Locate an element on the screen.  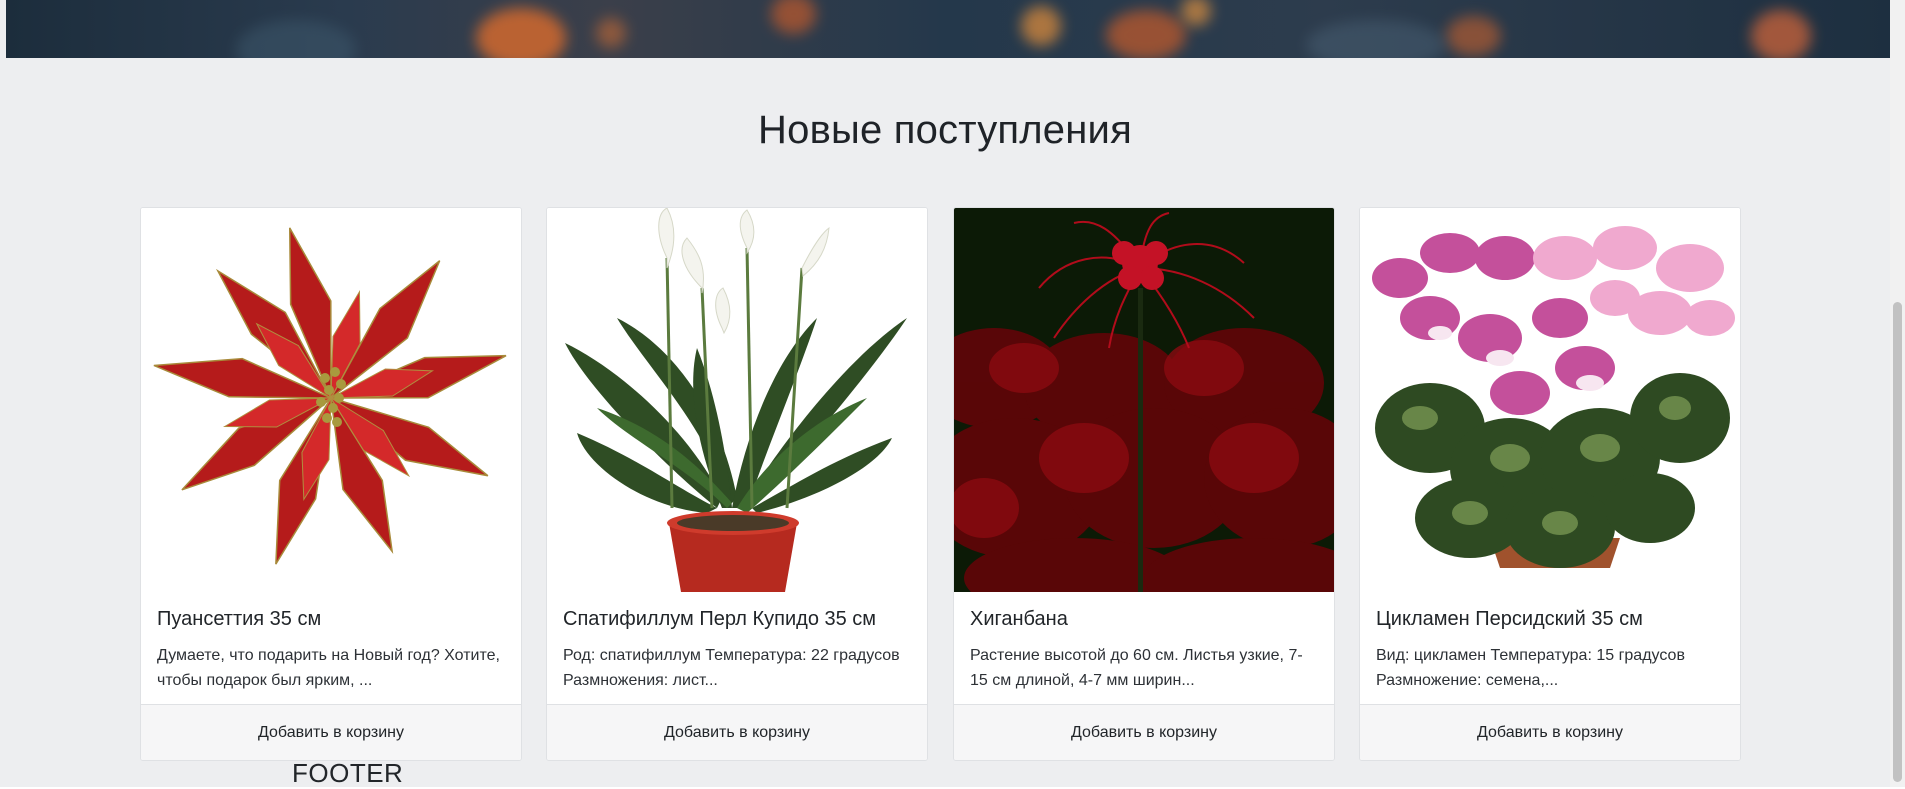
vertical-scrollbar is located at coordinates (1897, 393).